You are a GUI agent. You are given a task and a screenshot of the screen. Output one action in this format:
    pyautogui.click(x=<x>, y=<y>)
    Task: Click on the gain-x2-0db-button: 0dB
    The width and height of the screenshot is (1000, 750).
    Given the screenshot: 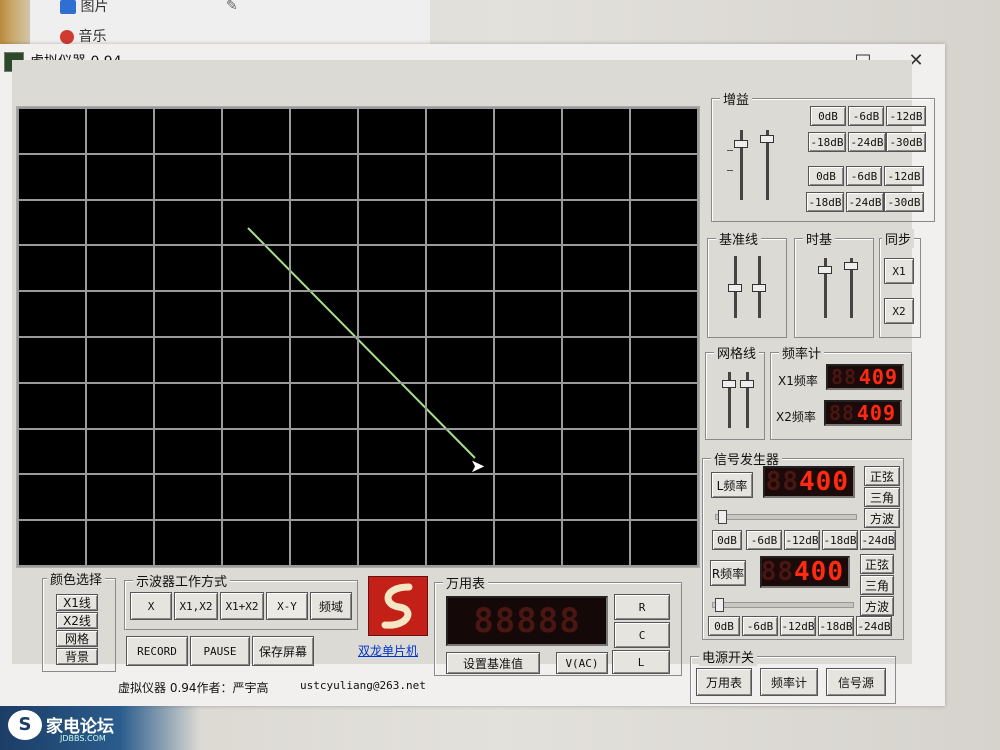 What is the action you would take?
    pyautogui.click(x=826, y=176)
    